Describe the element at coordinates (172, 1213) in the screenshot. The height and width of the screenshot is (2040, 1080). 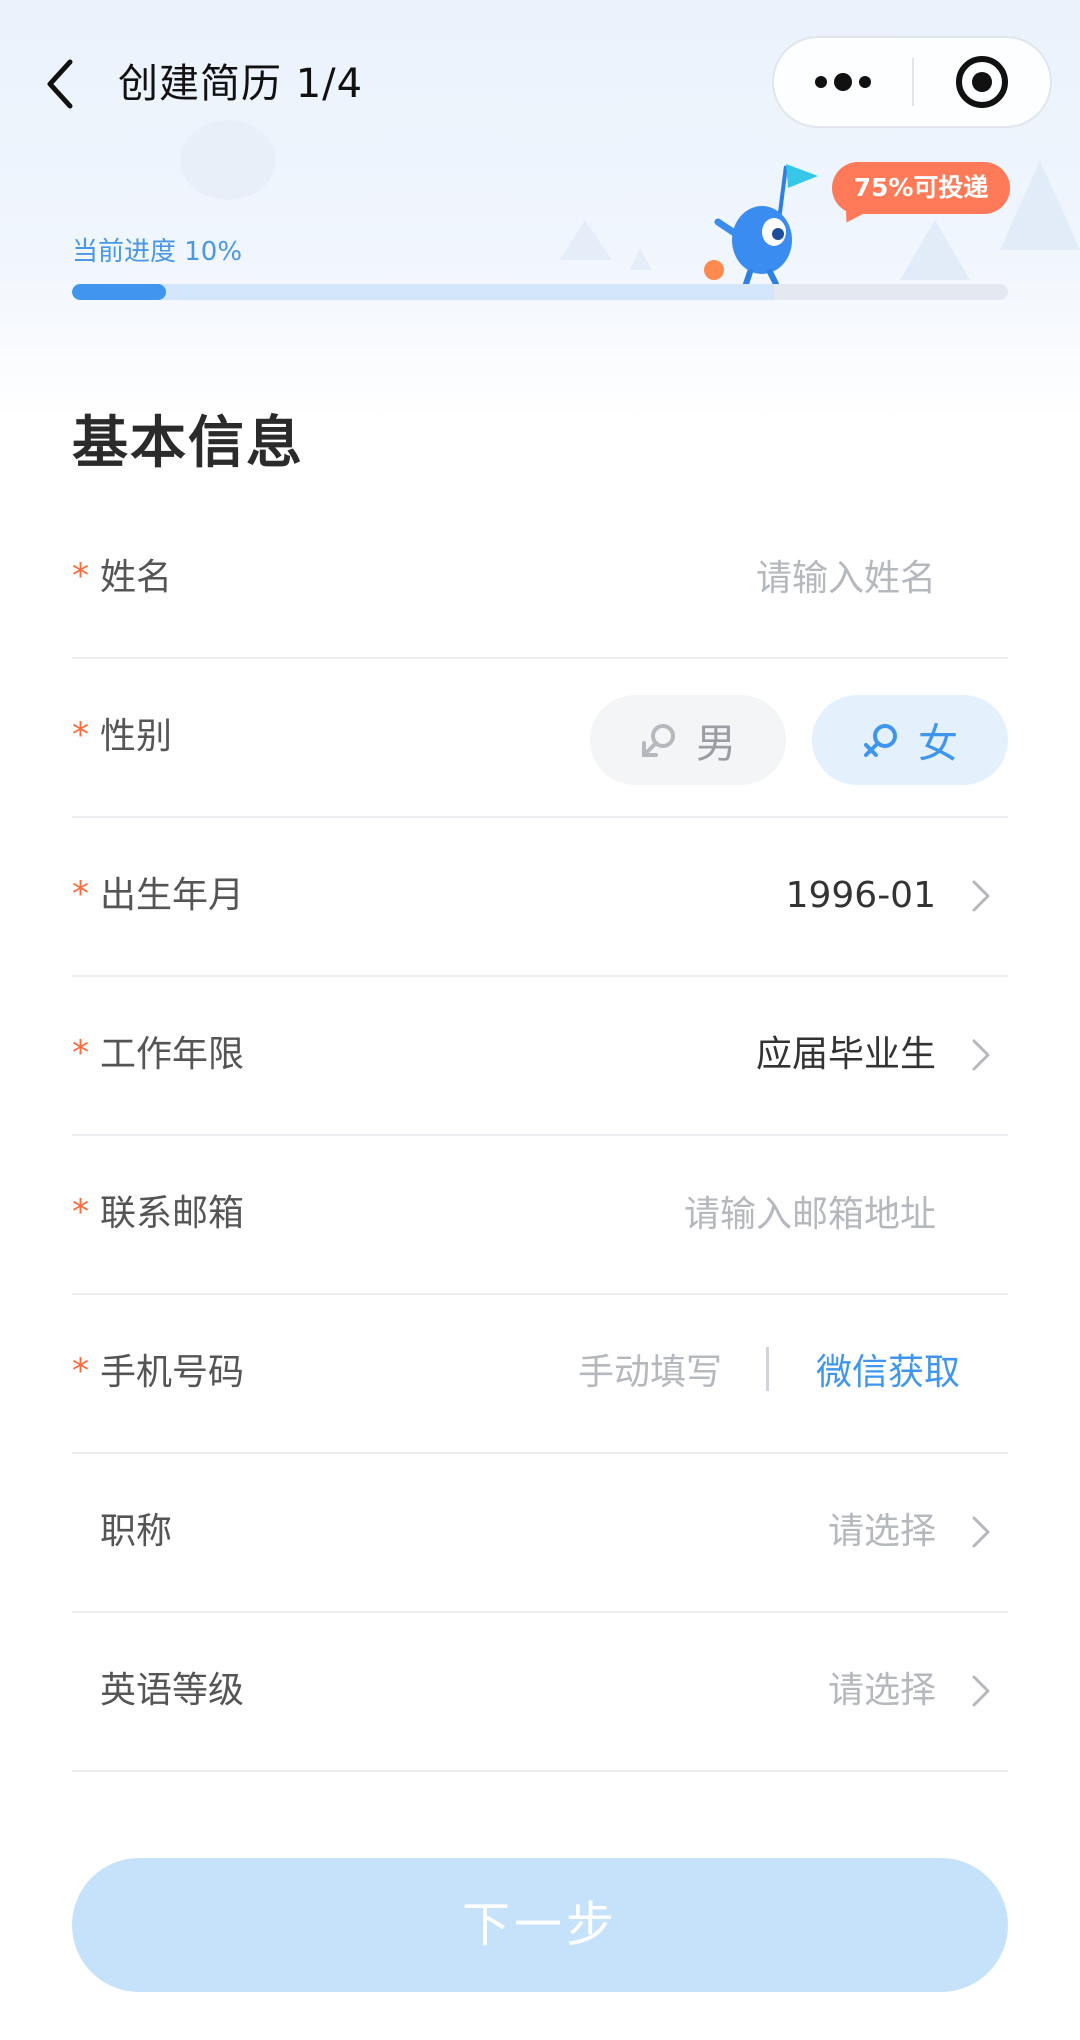
I see `email-label: 联系邮箱` at that location.